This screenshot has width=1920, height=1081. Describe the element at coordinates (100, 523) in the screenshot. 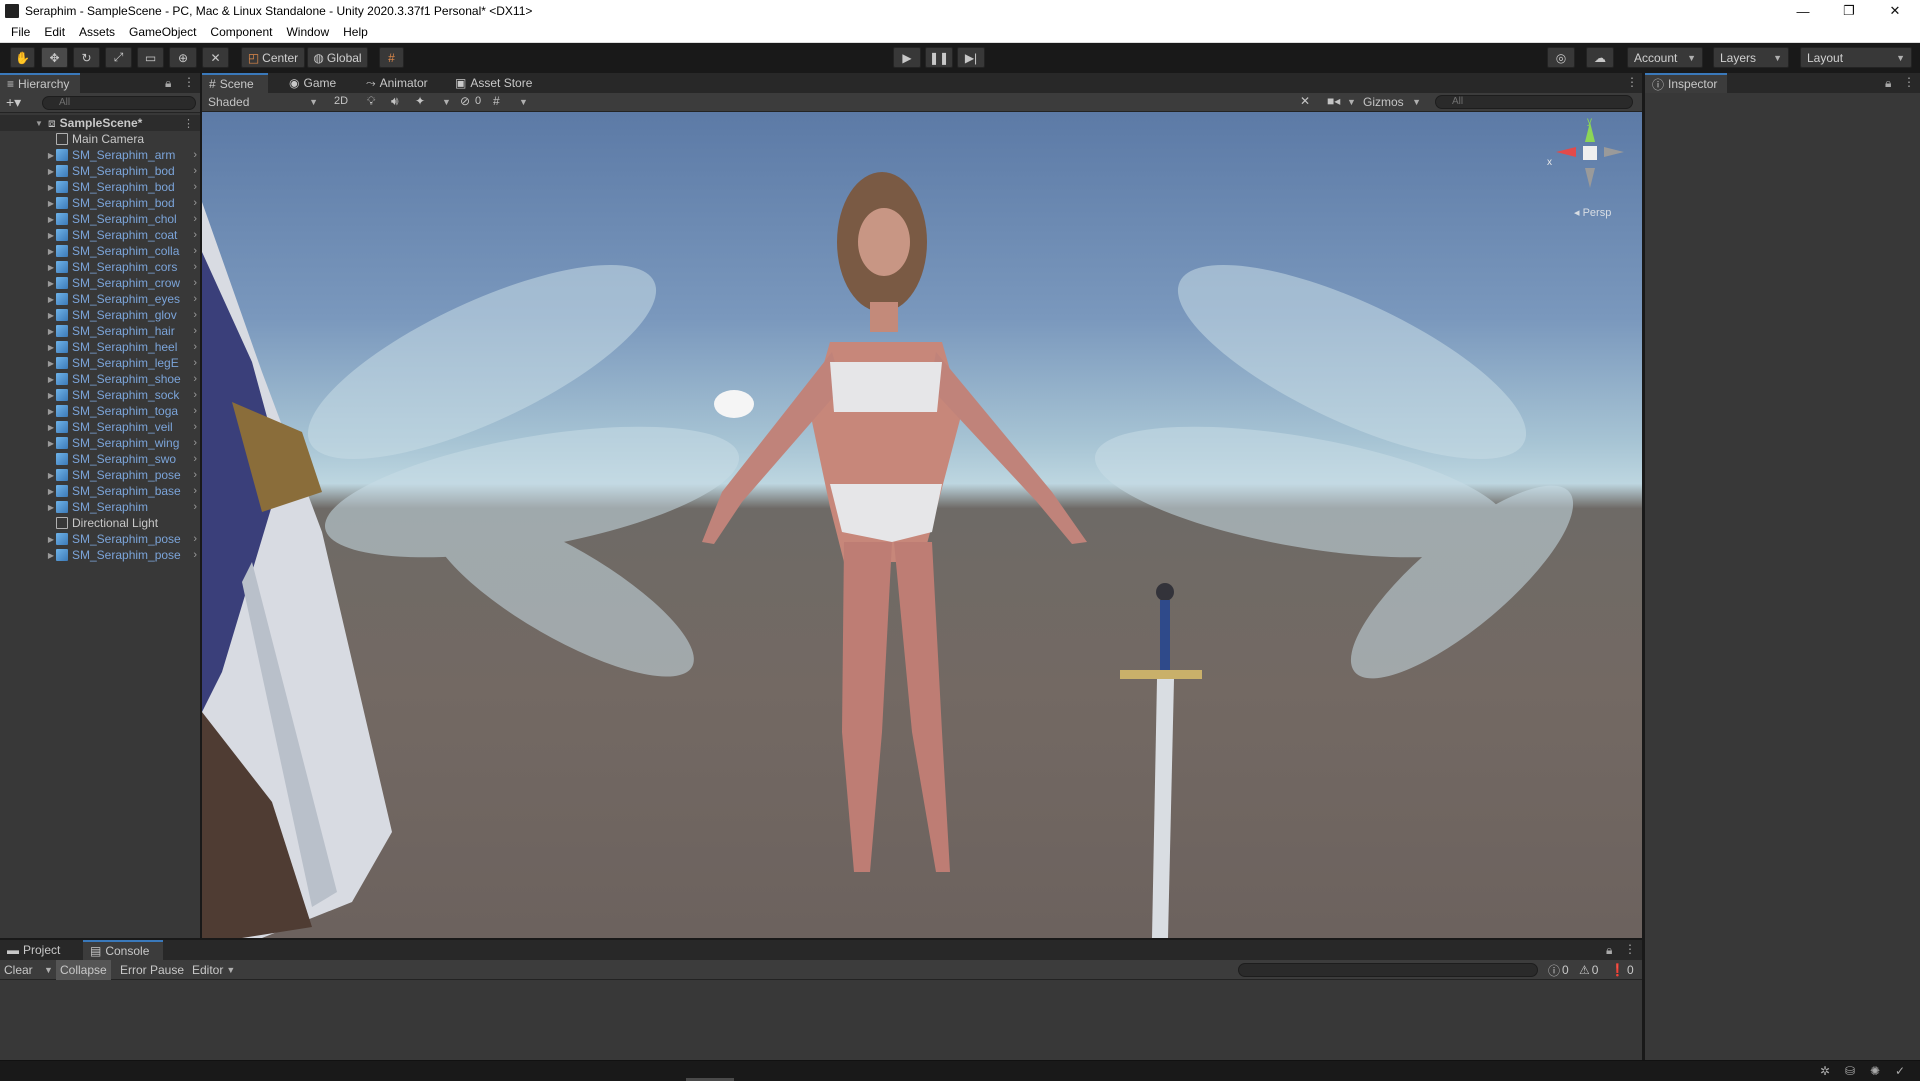

I see `hierarchy-item: Directional Light` at that location.